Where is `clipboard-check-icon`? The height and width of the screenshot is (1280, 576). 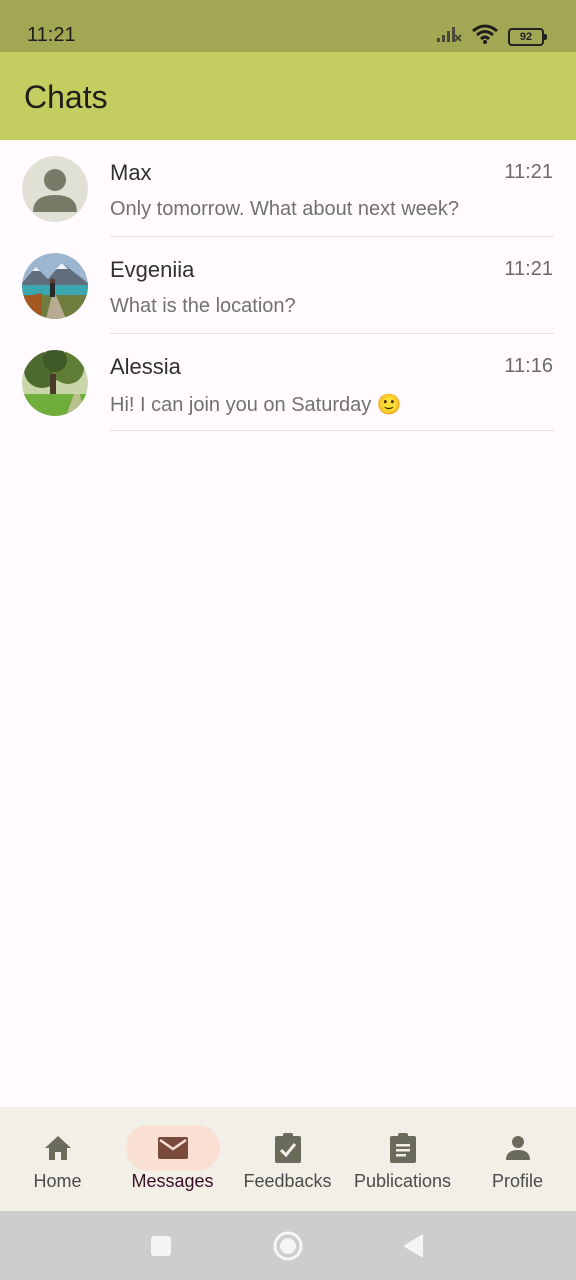 clipboard-check-icon is located at coordinates (287, 1148).